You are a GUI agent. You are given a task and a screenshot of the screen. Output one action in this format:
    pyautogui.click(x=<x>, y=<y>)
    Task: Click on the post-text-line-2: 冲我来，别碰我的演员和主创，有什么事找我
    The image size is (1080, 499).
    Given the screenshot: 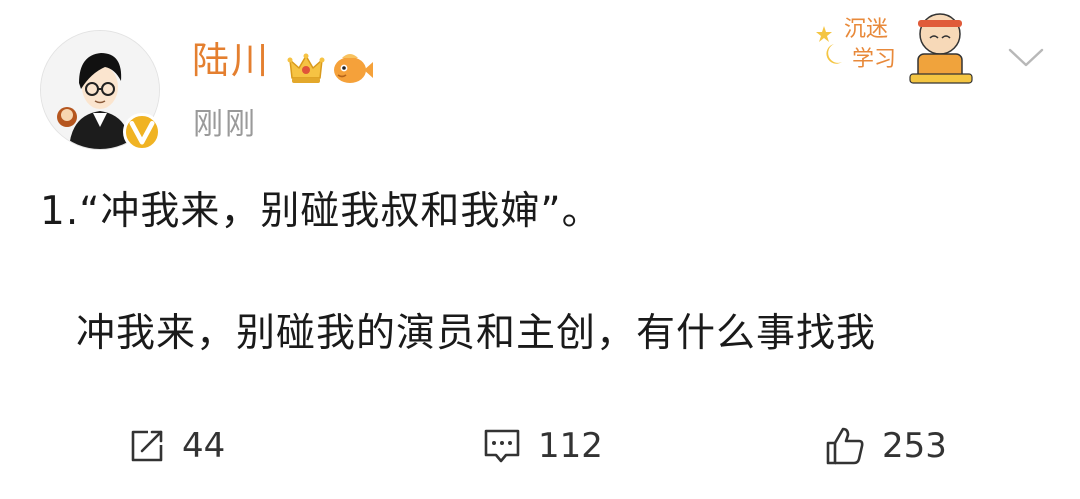 What is the action you would take?
    pyautogui.click(x=476, y=333)
    